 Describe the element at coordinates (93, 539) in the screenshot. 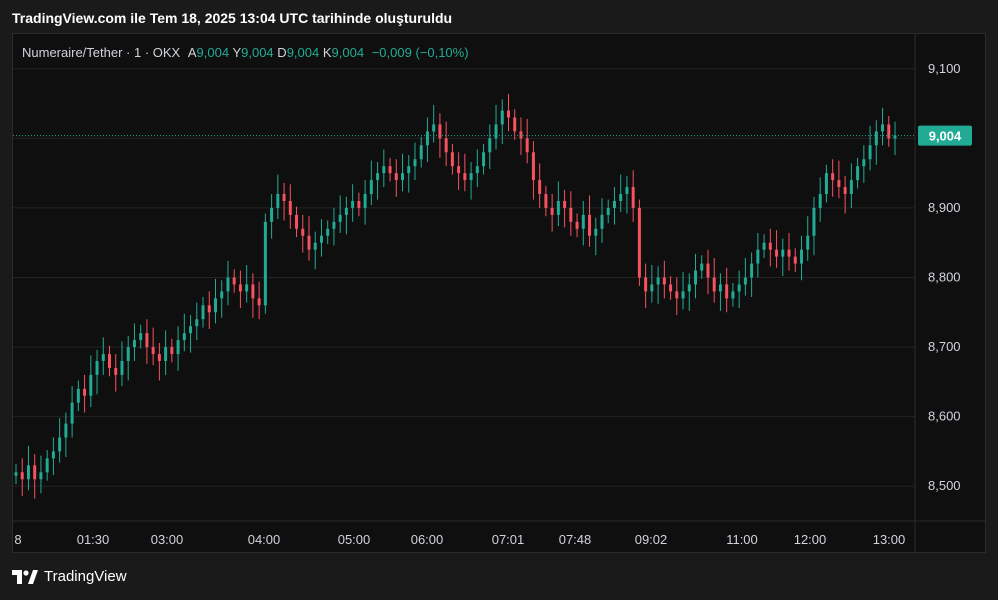

I see `x-tick-label: 01:30` at that location.